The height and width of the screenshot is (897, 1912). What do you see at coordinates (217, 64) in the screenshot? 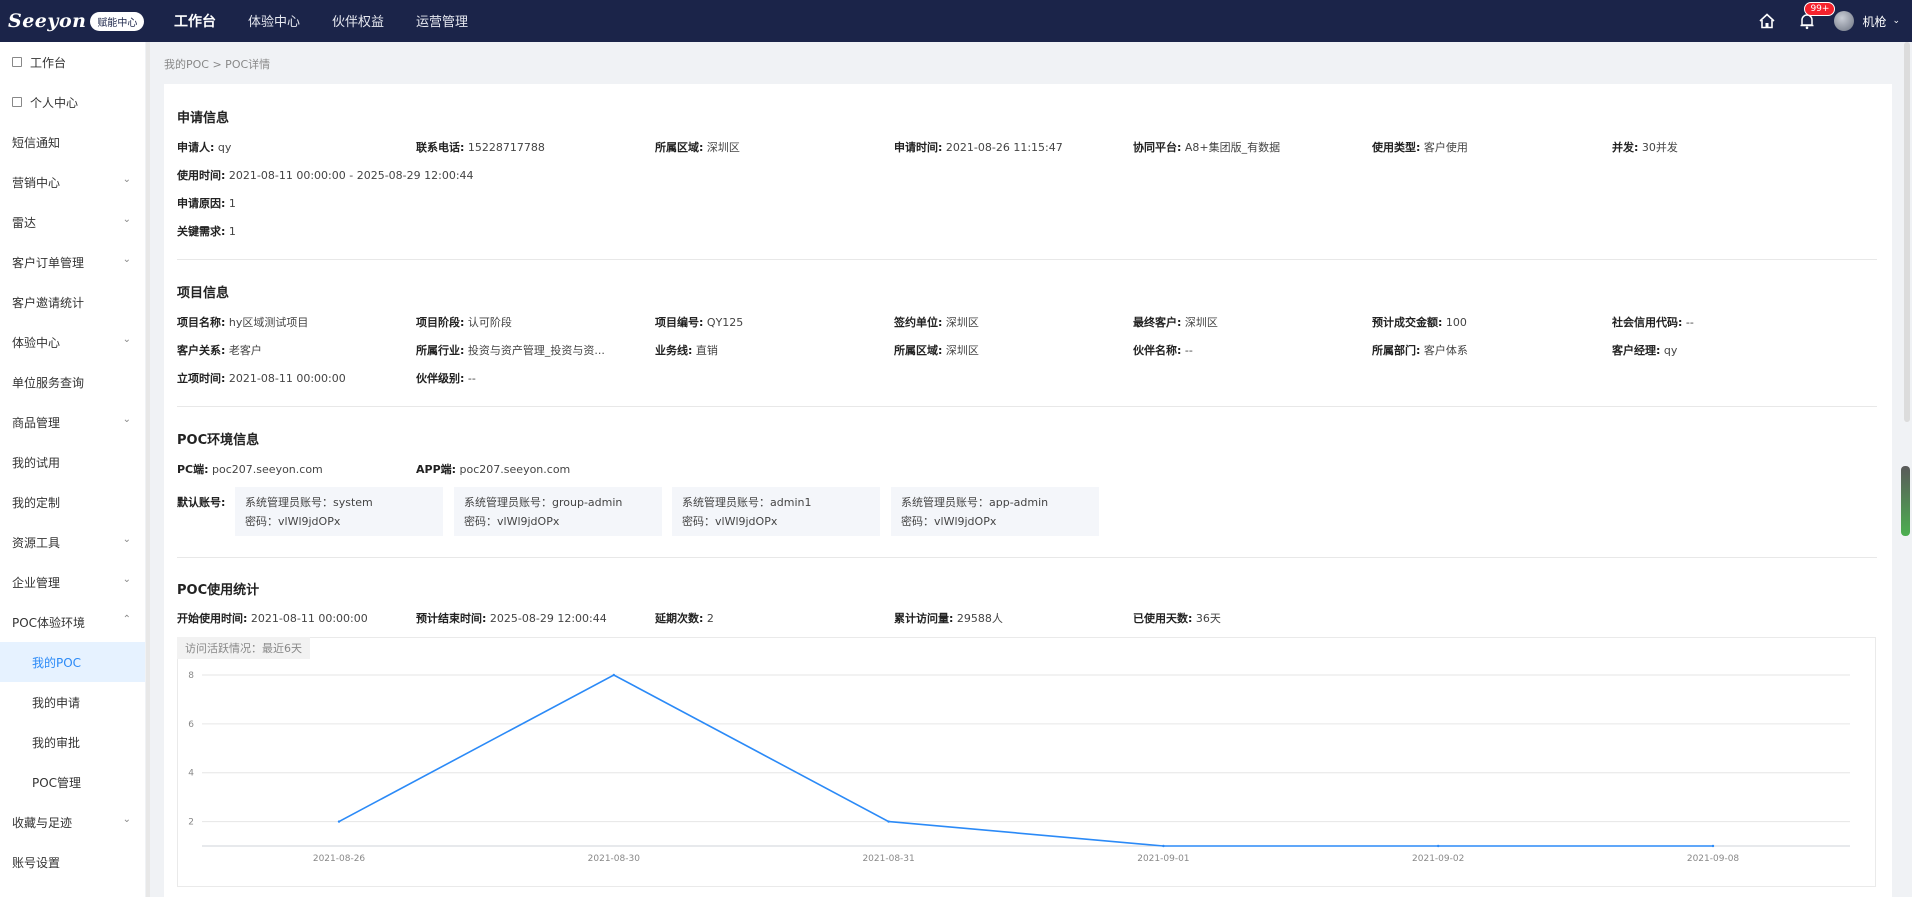
I see `breadcrumb: 我的POC > POC详情` at bounding box center [217, 64].